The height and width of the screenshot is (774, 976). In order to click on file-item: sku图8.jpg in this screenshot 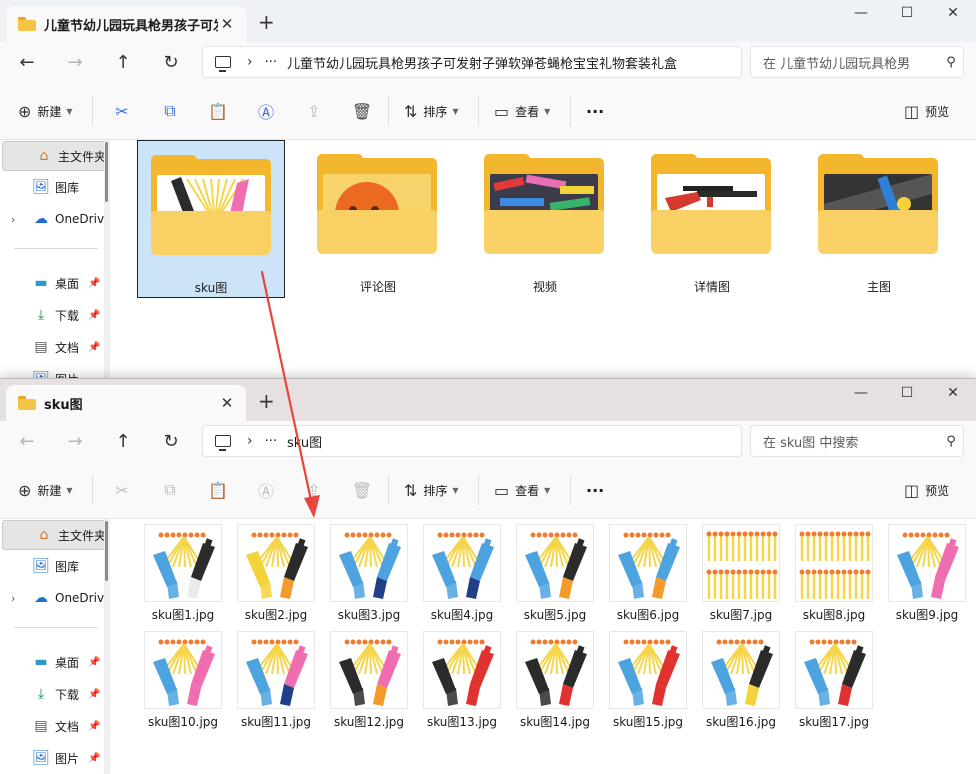, I will do `click(834, 574)`.